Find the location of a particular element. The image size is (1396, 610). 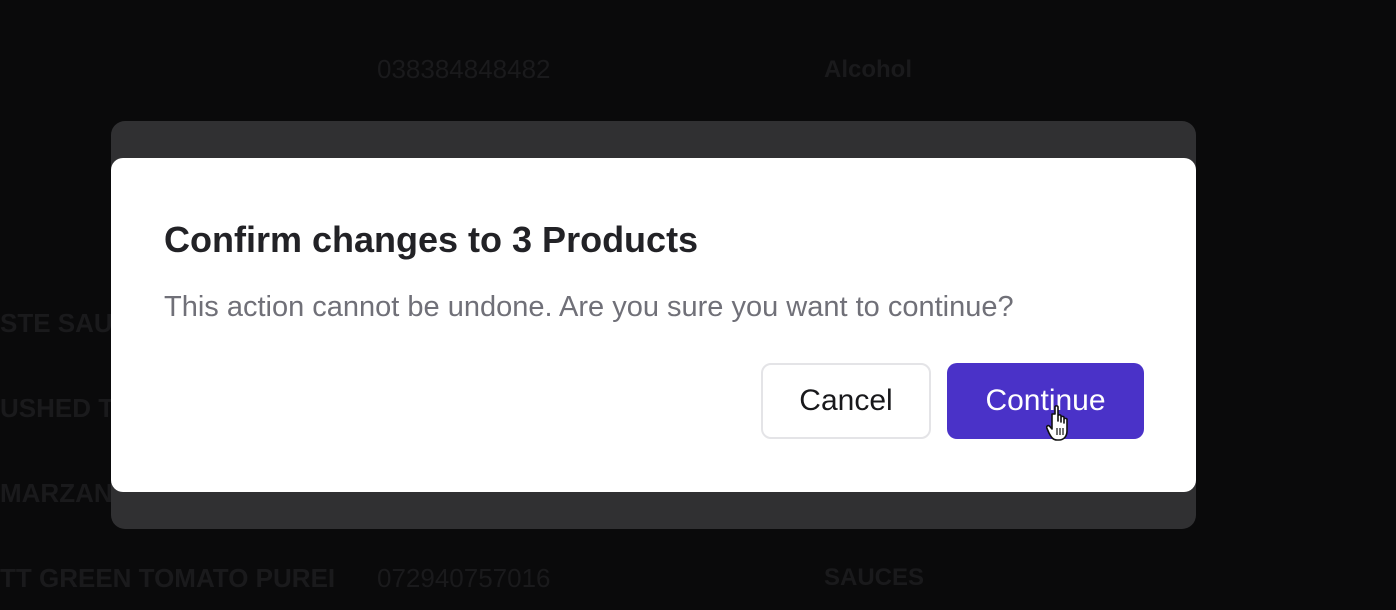

row-category: Alcohol is located at coordinates (868, 69).